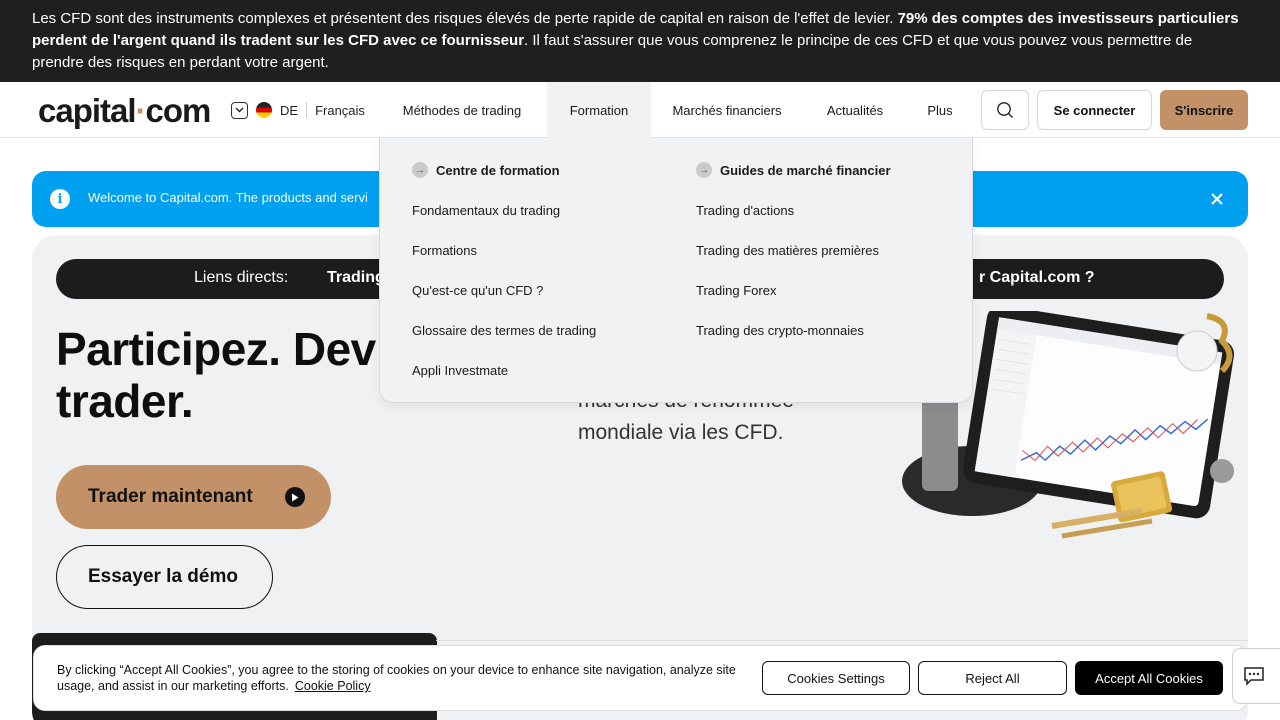 The width and height of the screenshot is (1280, 720). I want to click on chat-button, so click(1256, 676).